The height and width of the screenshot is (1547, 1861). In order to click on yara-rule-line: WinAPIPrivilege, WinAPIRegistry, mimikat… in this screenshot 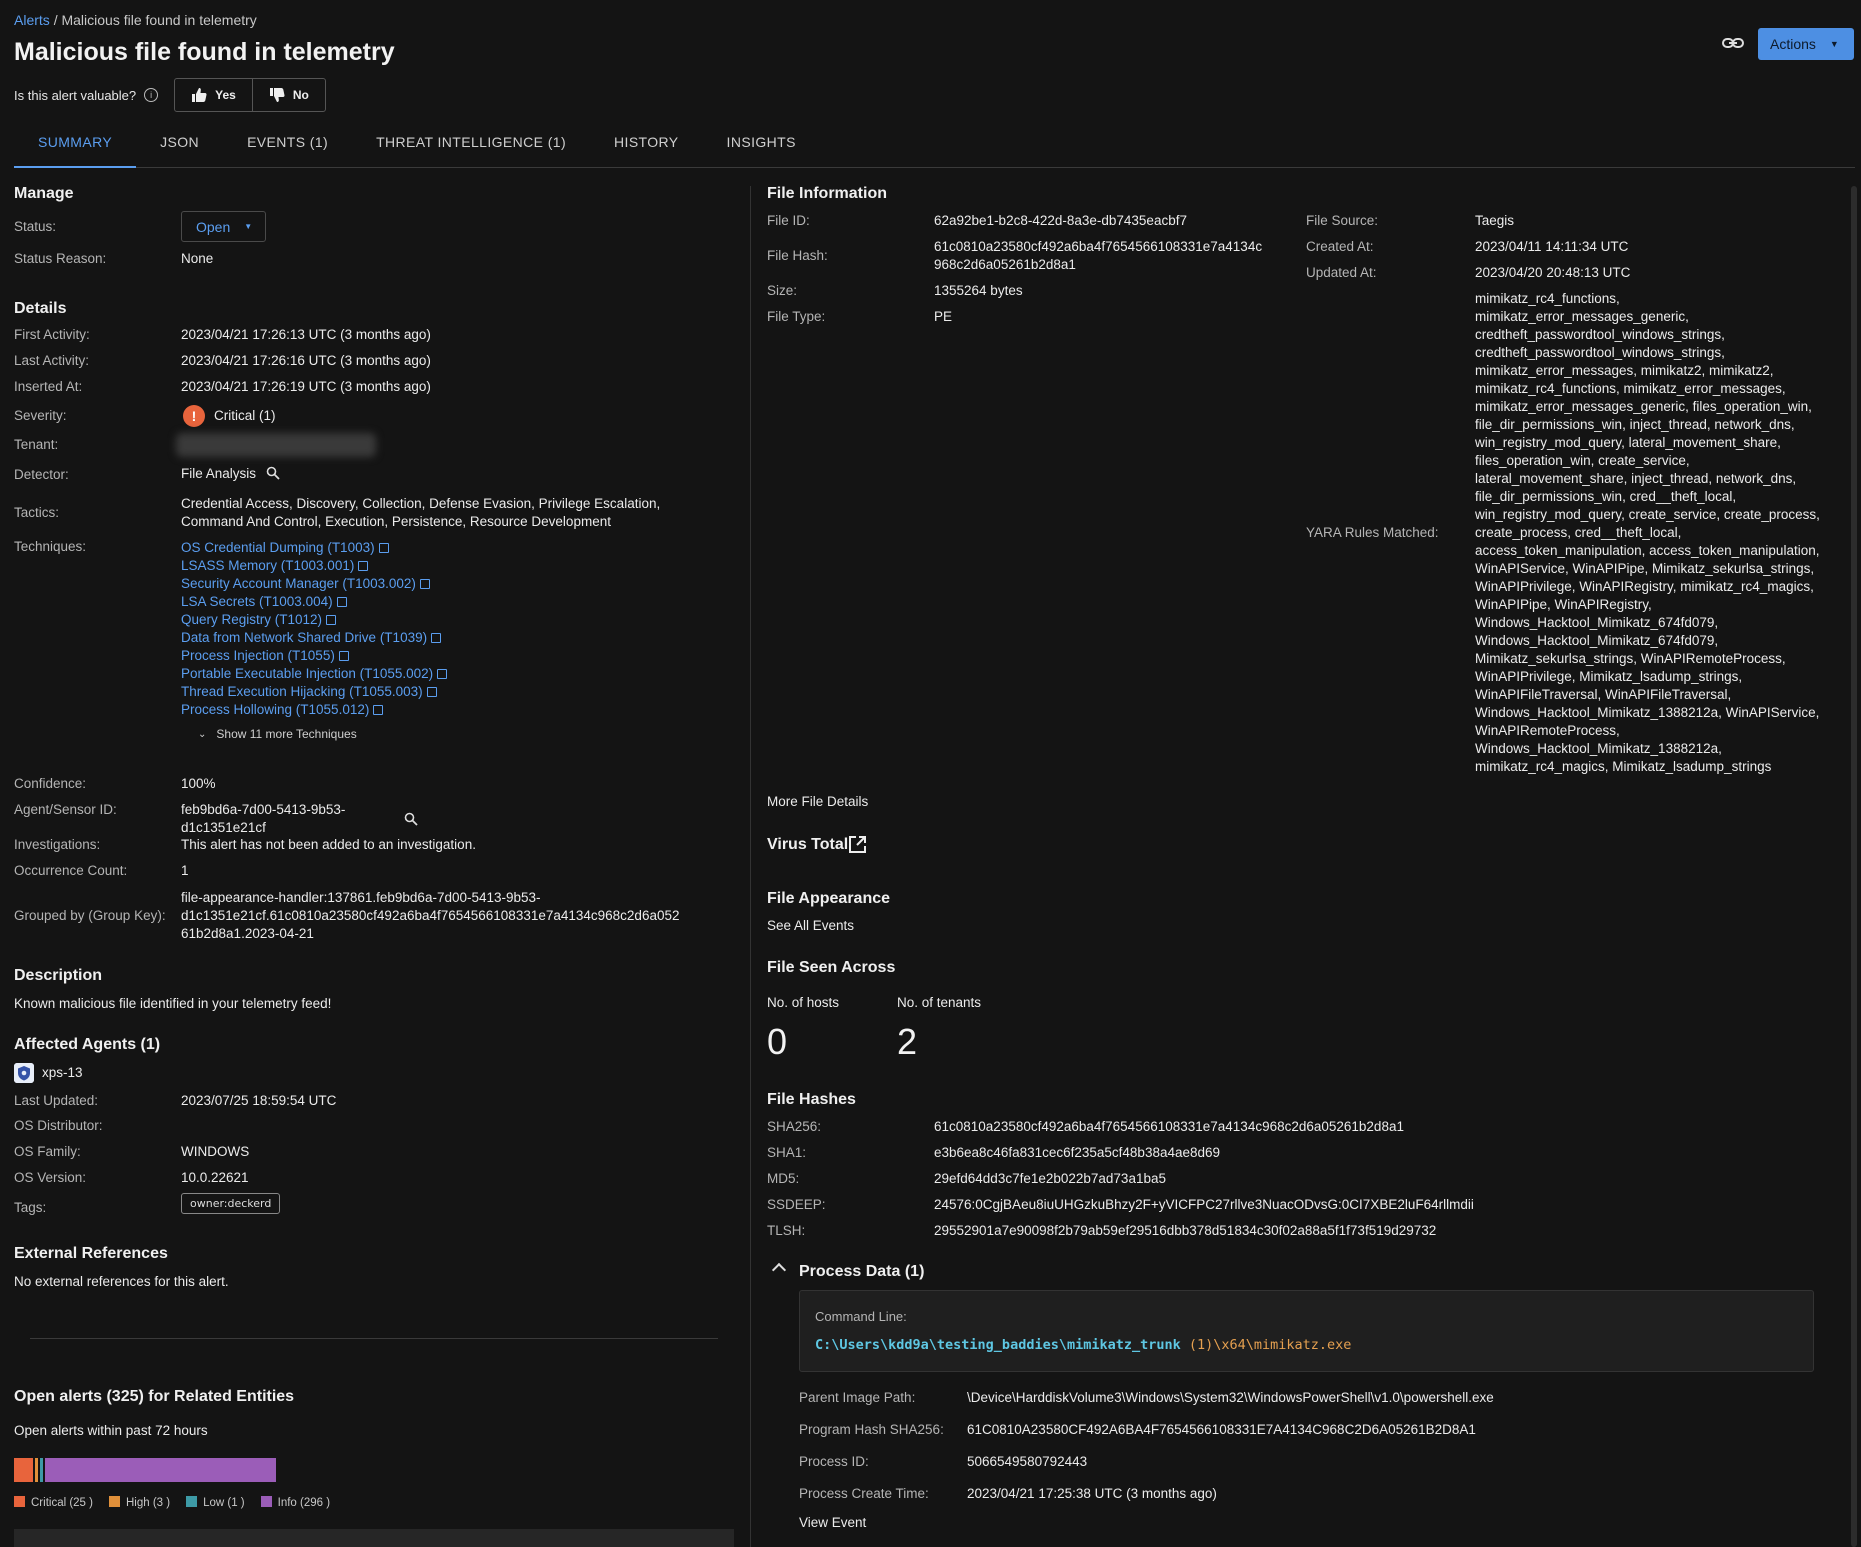, I will do `click(1644, 586)`.